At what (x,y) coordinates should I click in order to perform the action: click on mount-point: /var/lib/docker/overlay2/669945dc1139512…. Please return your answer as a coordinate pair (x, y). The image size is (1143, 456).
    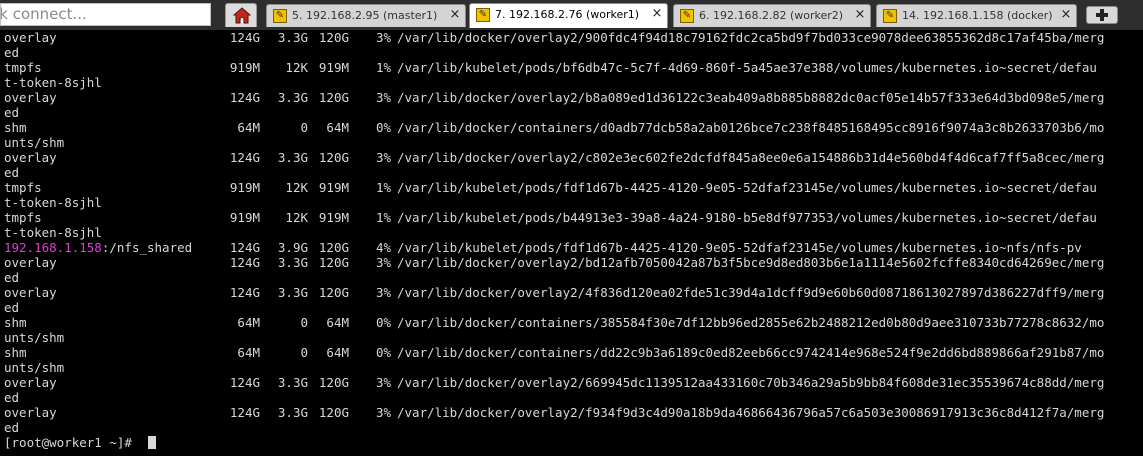
    Looking at the image, I should click on (751, 382).